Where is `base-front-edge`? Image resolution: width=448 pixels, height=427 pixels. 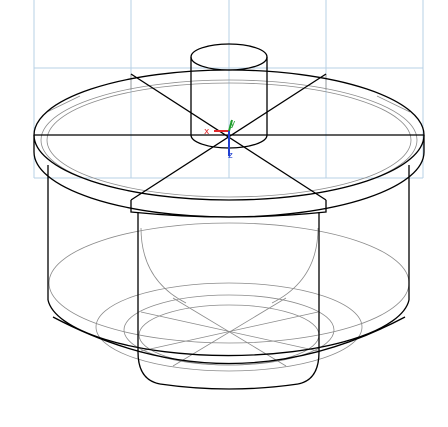
base-front-edge is located at coordinates (229, 386).